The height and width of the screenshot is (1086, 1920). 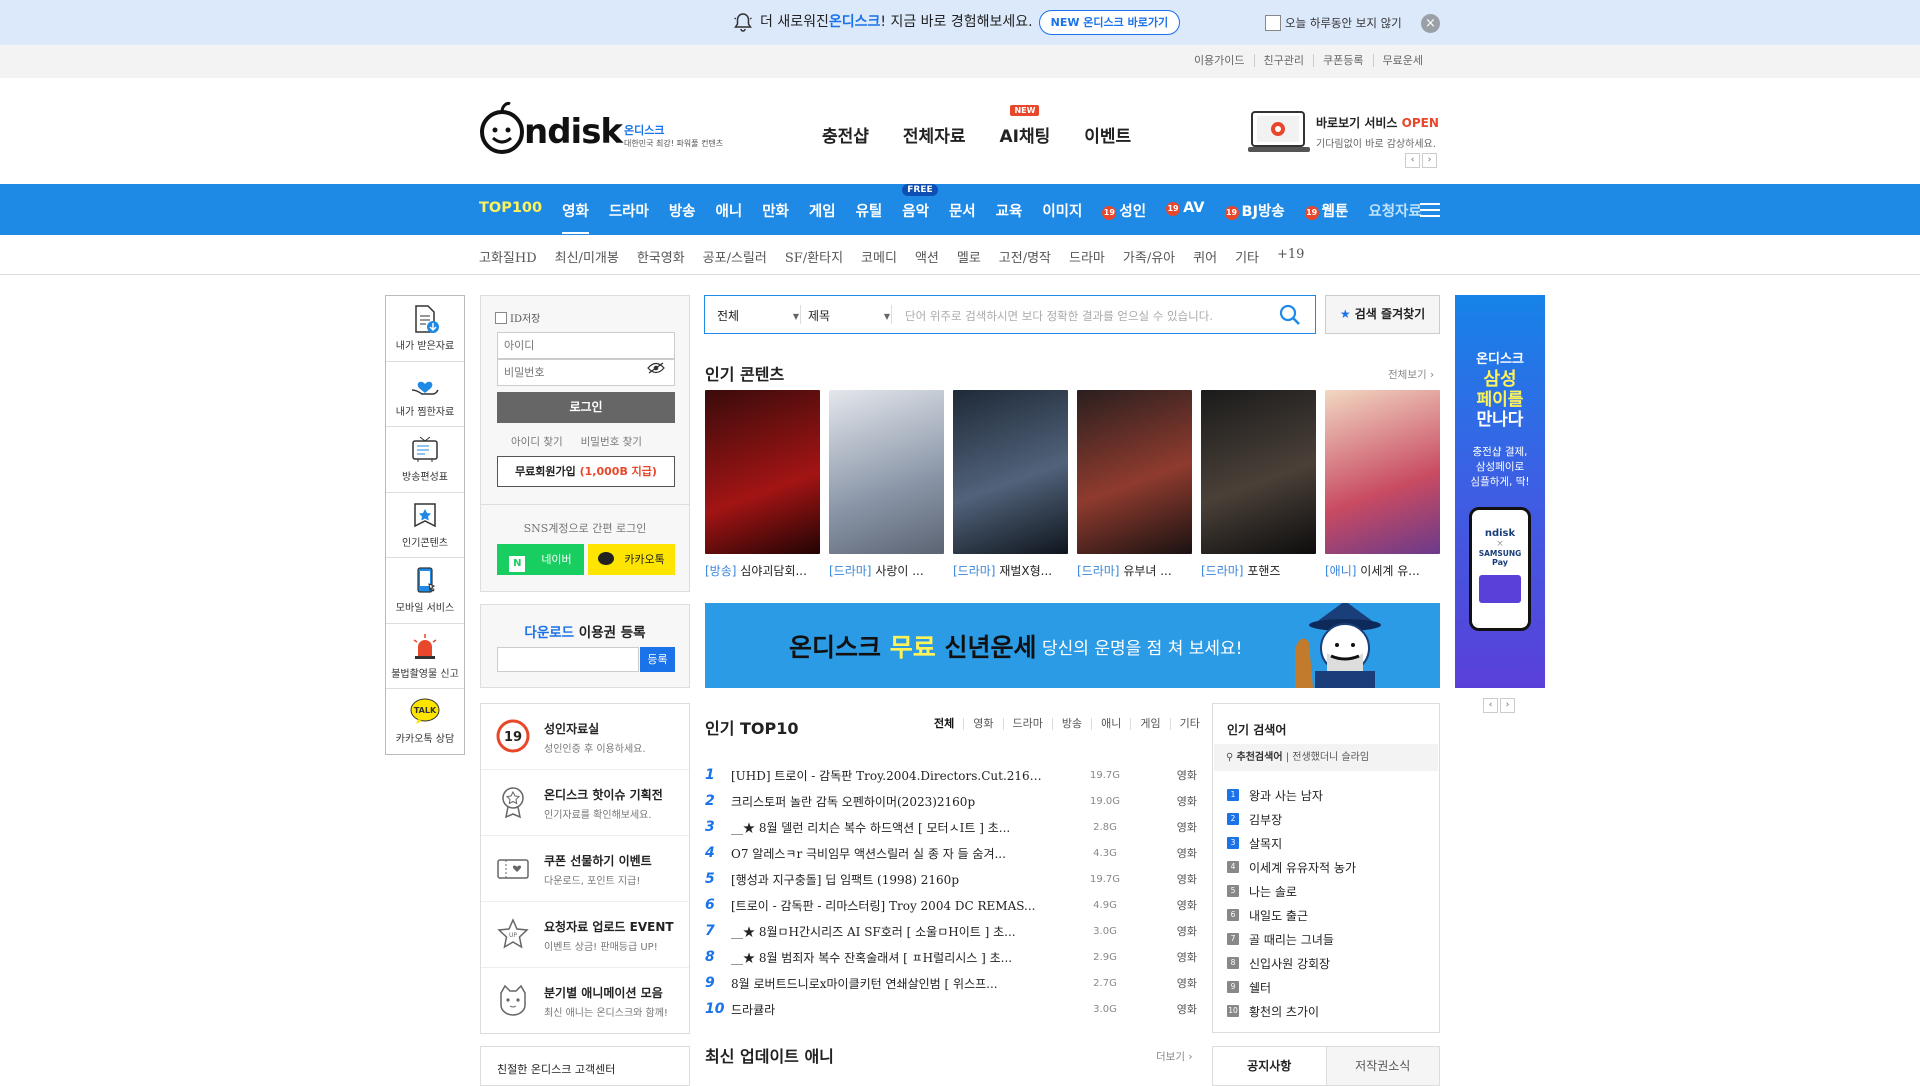 I want to click on gnb-all: 전체자료, so click(x=934, y=134).